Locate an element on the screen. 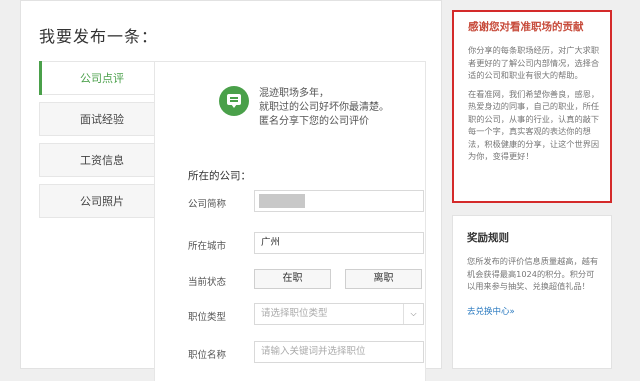 The width and height of the screenshot is (640, 381). intro-text: 混迹职场多年， 就职过的公司好坏你最清楚。 匿名分享下您的公司评价 is located at coordinates (324, 108).